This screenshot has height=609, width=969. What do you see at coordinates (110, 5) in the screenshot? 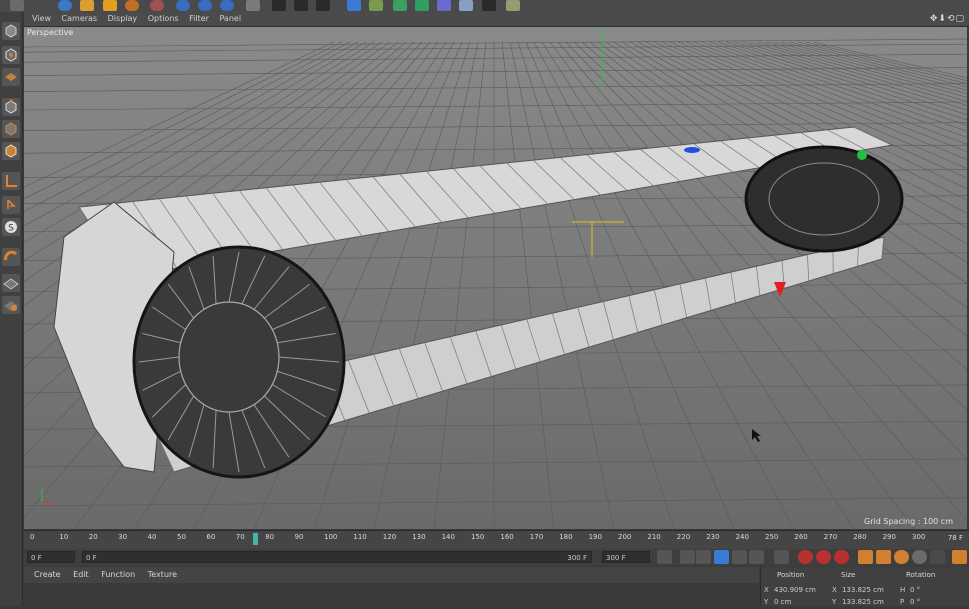
I see `scale-icon` at bounding box center [110, 5].